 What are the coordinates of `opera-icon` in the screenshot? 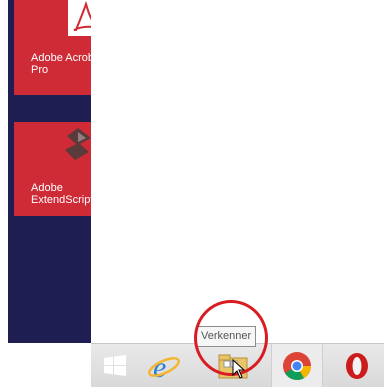 It's located at (357, 366).